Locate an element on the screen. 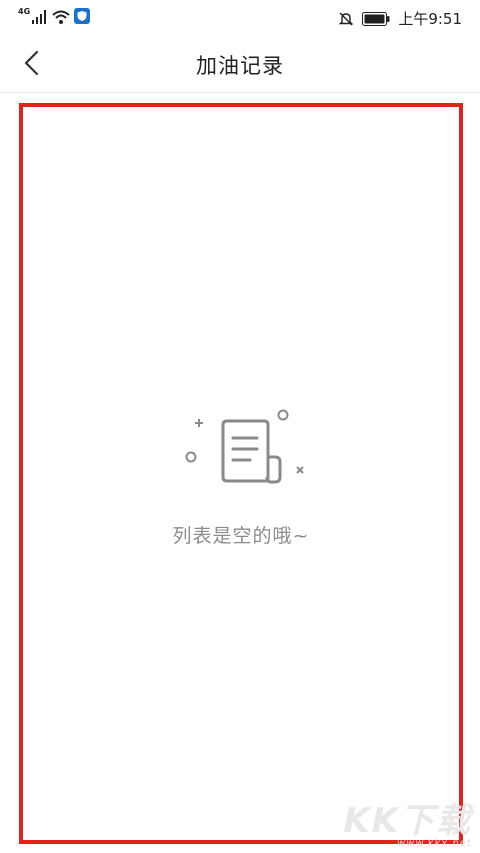 This screenshot has height=853, width=480. battery-icon is located at coordinates (376, 18).